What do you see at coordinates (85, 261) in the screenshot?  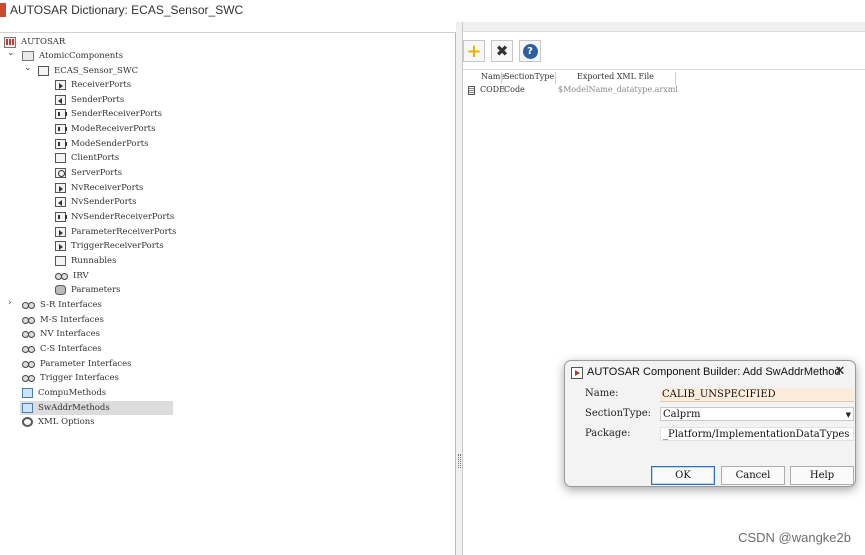 I see `tree-node-runnables: Runnables` at bounding box center [85, 261].